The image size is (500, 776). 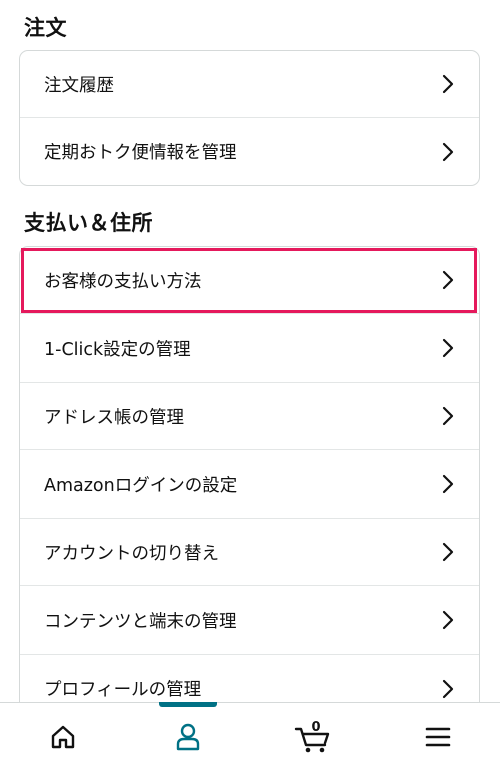 I want to click on cart-icon: 0, so click(x=313, y=737).